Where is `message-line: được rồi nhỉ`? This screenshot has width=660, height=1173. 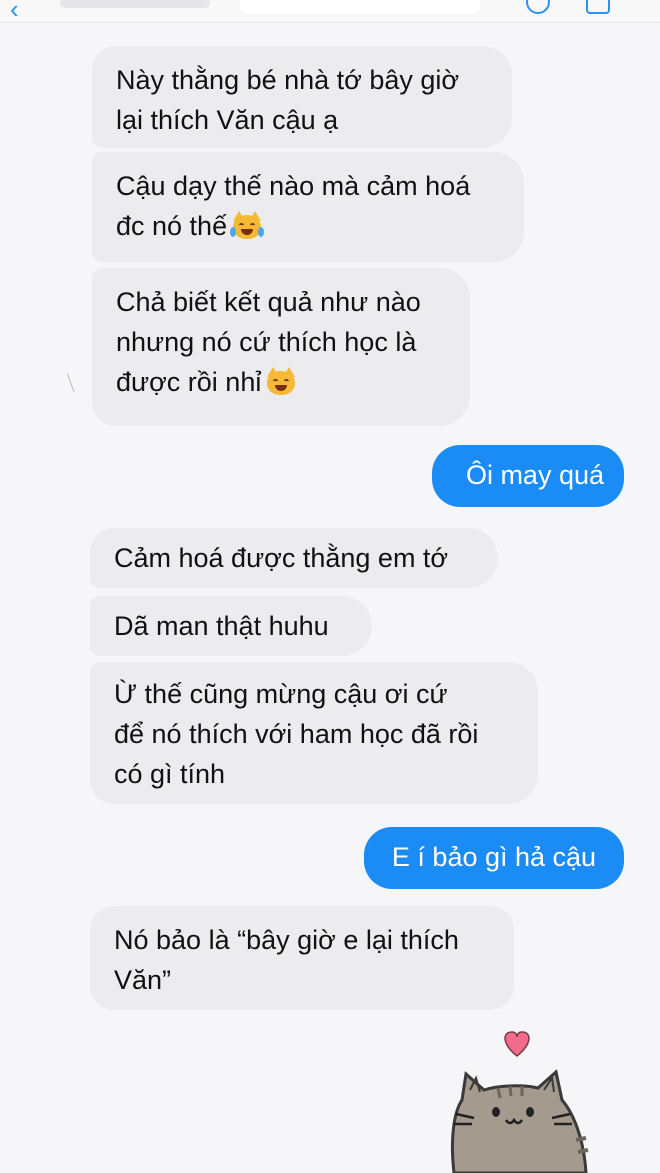
message-line: được rồi nhỉ is located at coordinates (283, 382).